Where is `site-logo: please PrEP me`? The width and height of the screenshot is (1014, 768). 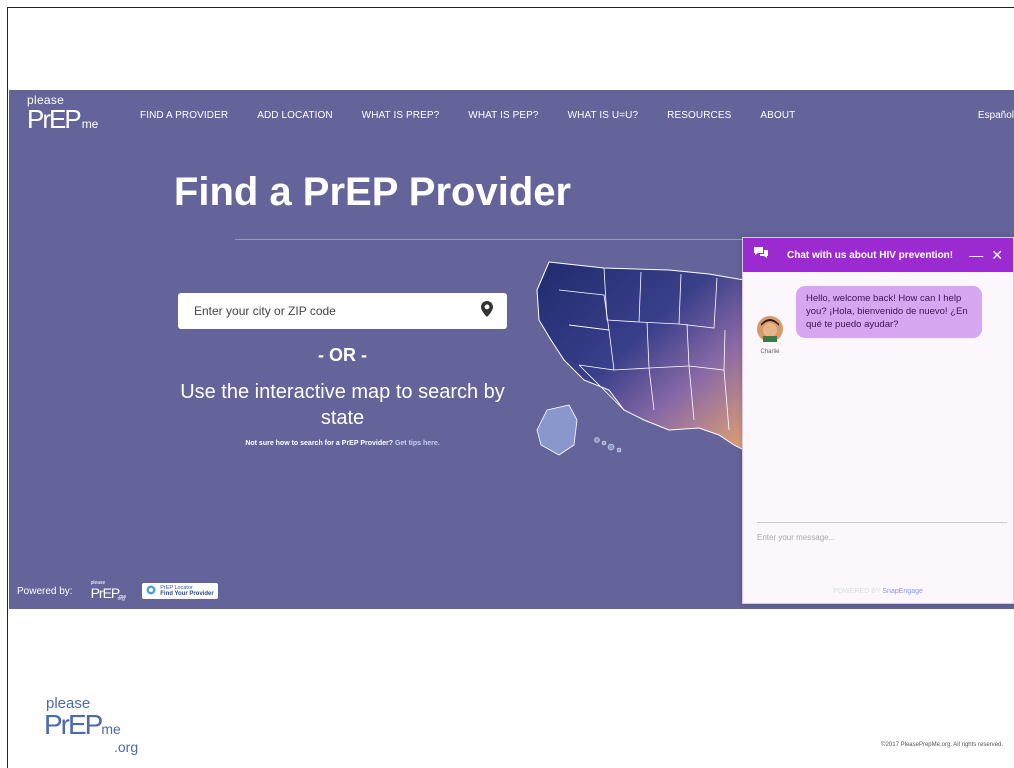 site-logo: please PrEP me is located at coordinates (62, 113).